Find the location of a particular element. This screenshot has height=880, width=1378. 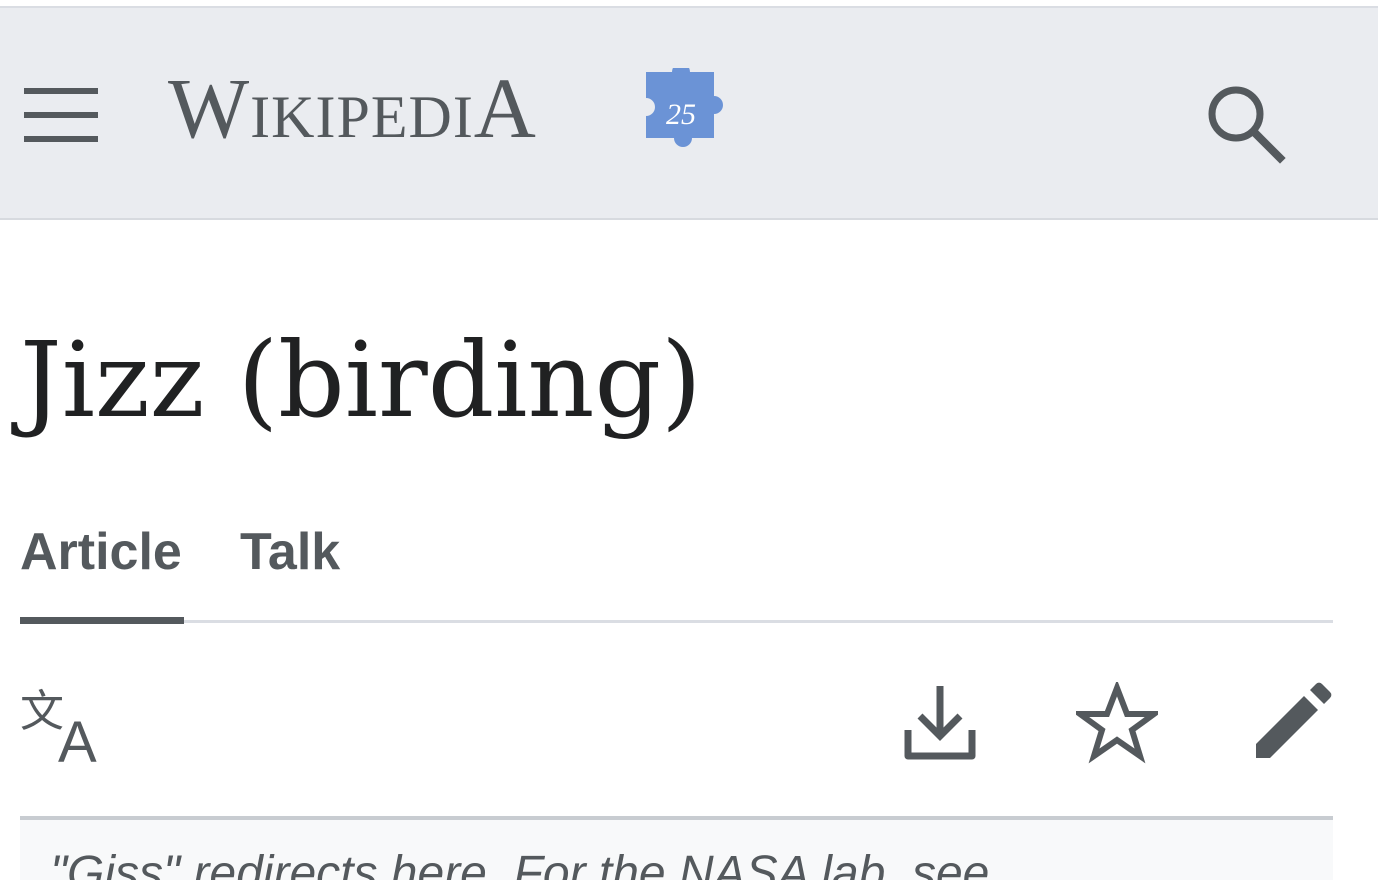

svg-text: A is located at coordinates (77, 738).